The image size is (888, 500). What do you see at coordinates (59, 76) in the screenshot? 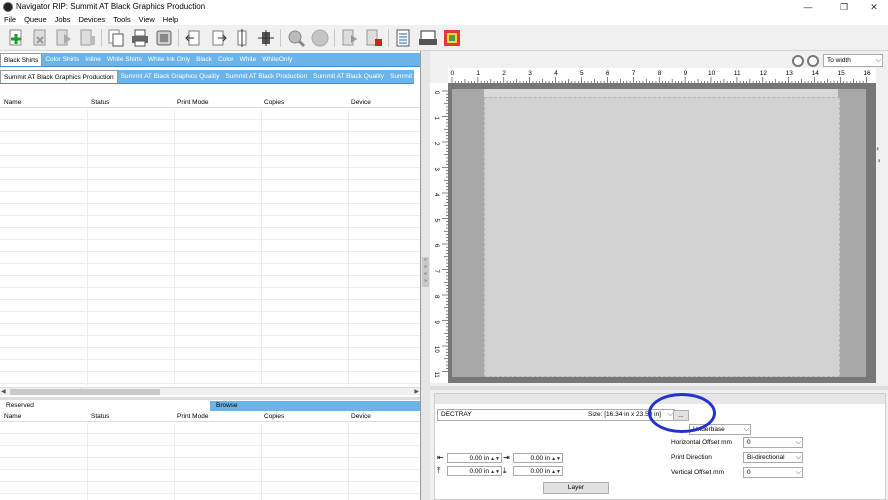
I see `tab-graphics-production: Summit AT Black Graphics Production` at bounding box center [59, 76].